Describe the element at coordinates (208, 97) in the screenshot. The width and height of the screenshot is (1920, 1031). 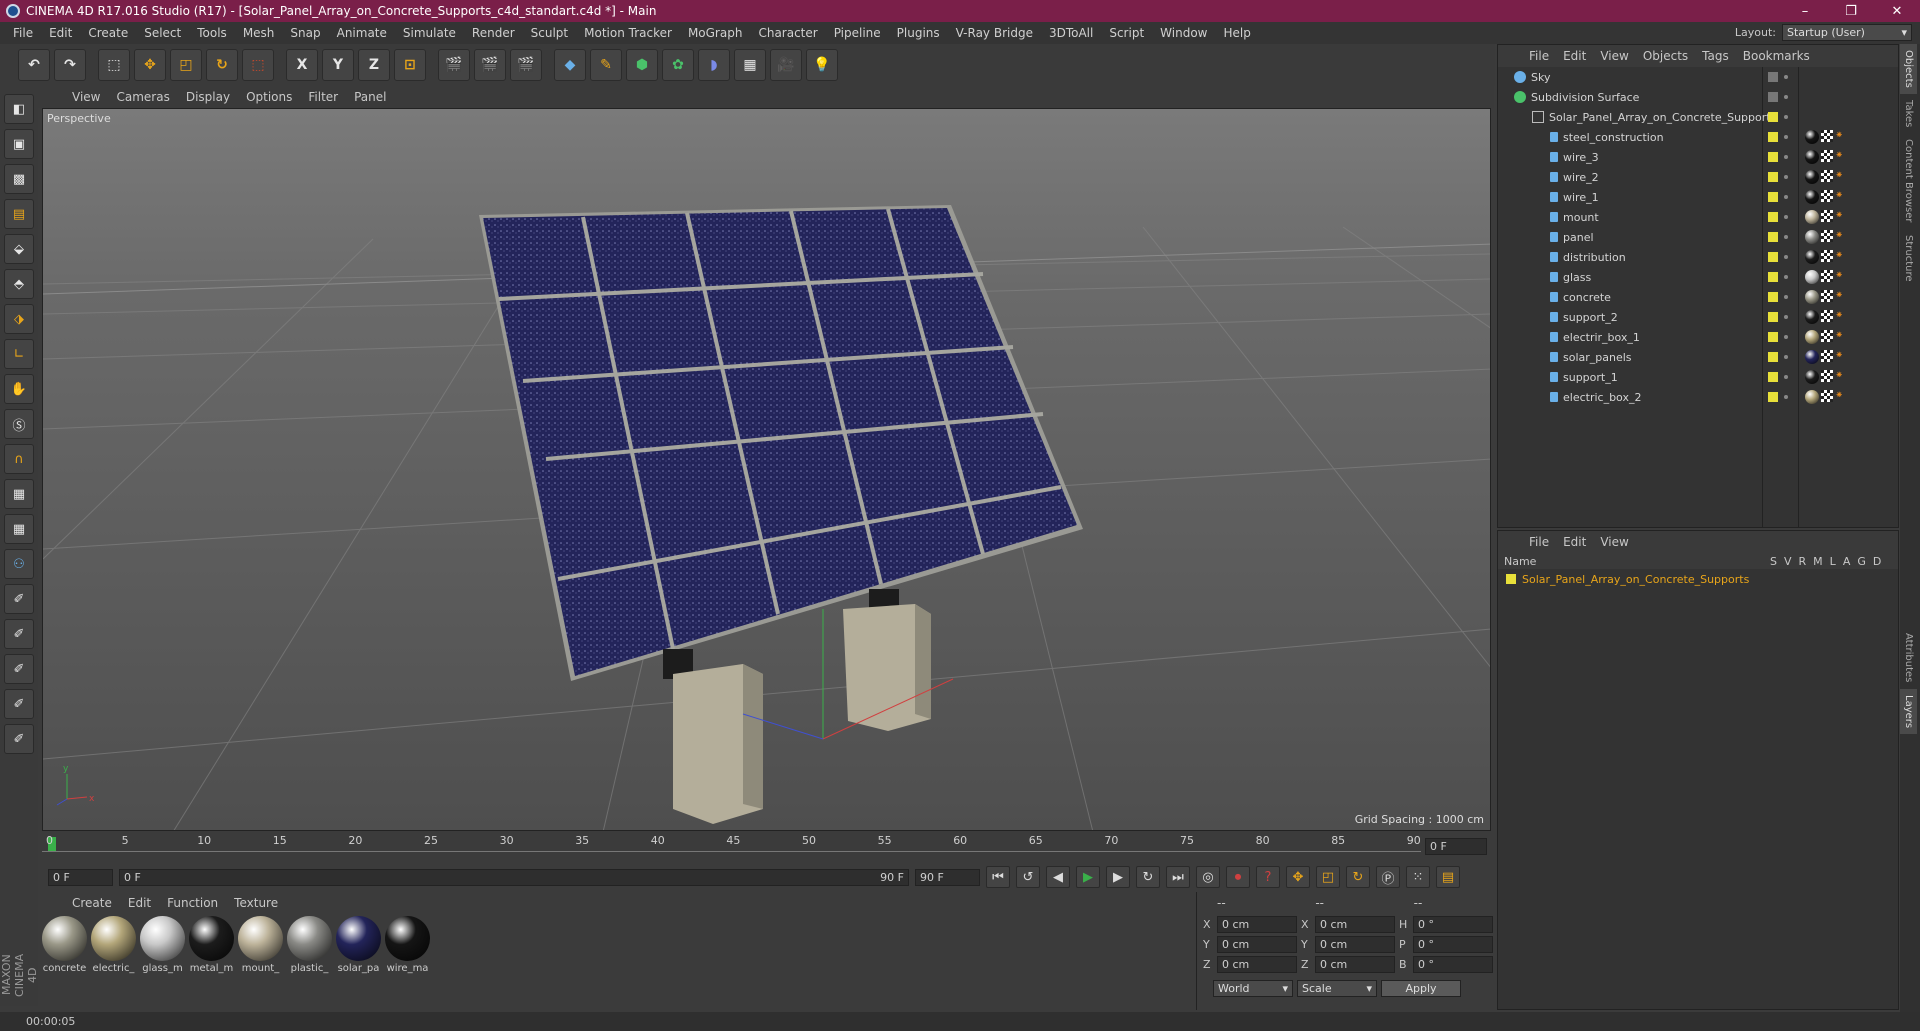
I see `viewport-menu-display: Display` at that location.